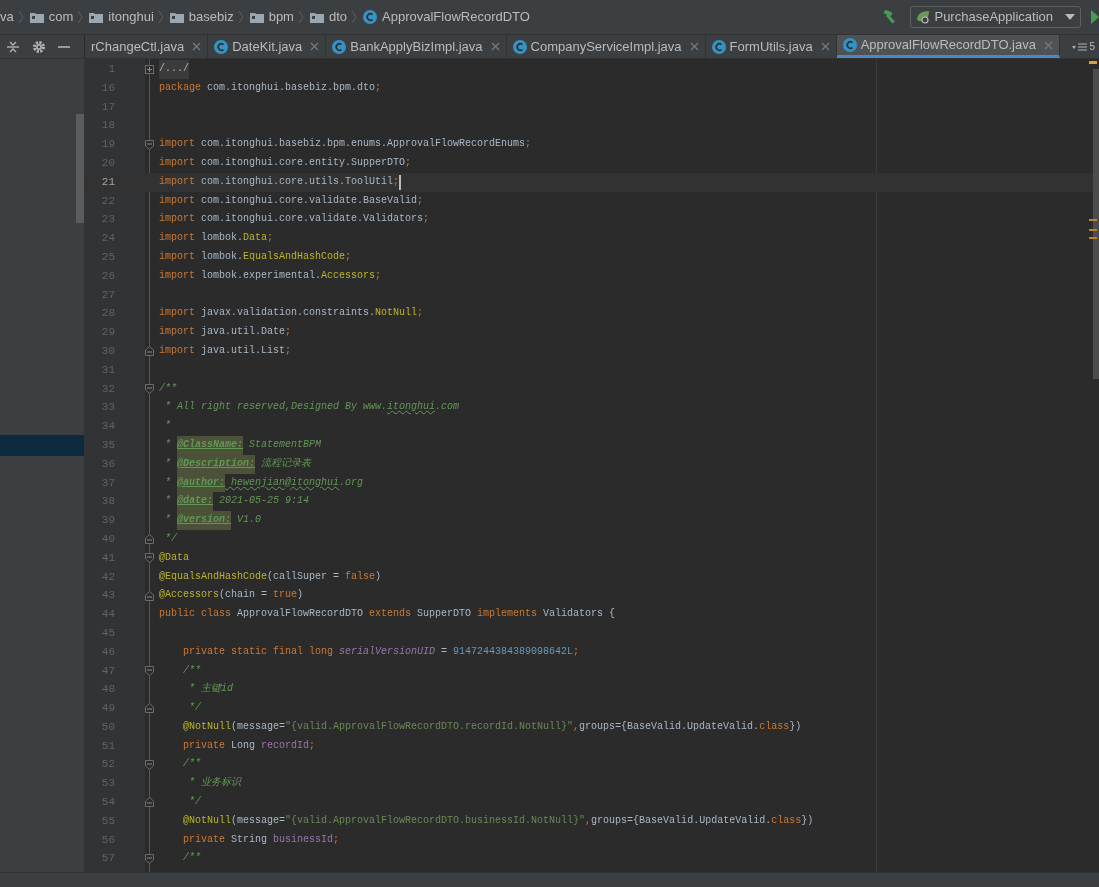  What do you see at coordinates (923, 17) in the screenshot?
I see `leaf-gear-icon` at bounding box center [923, 17].